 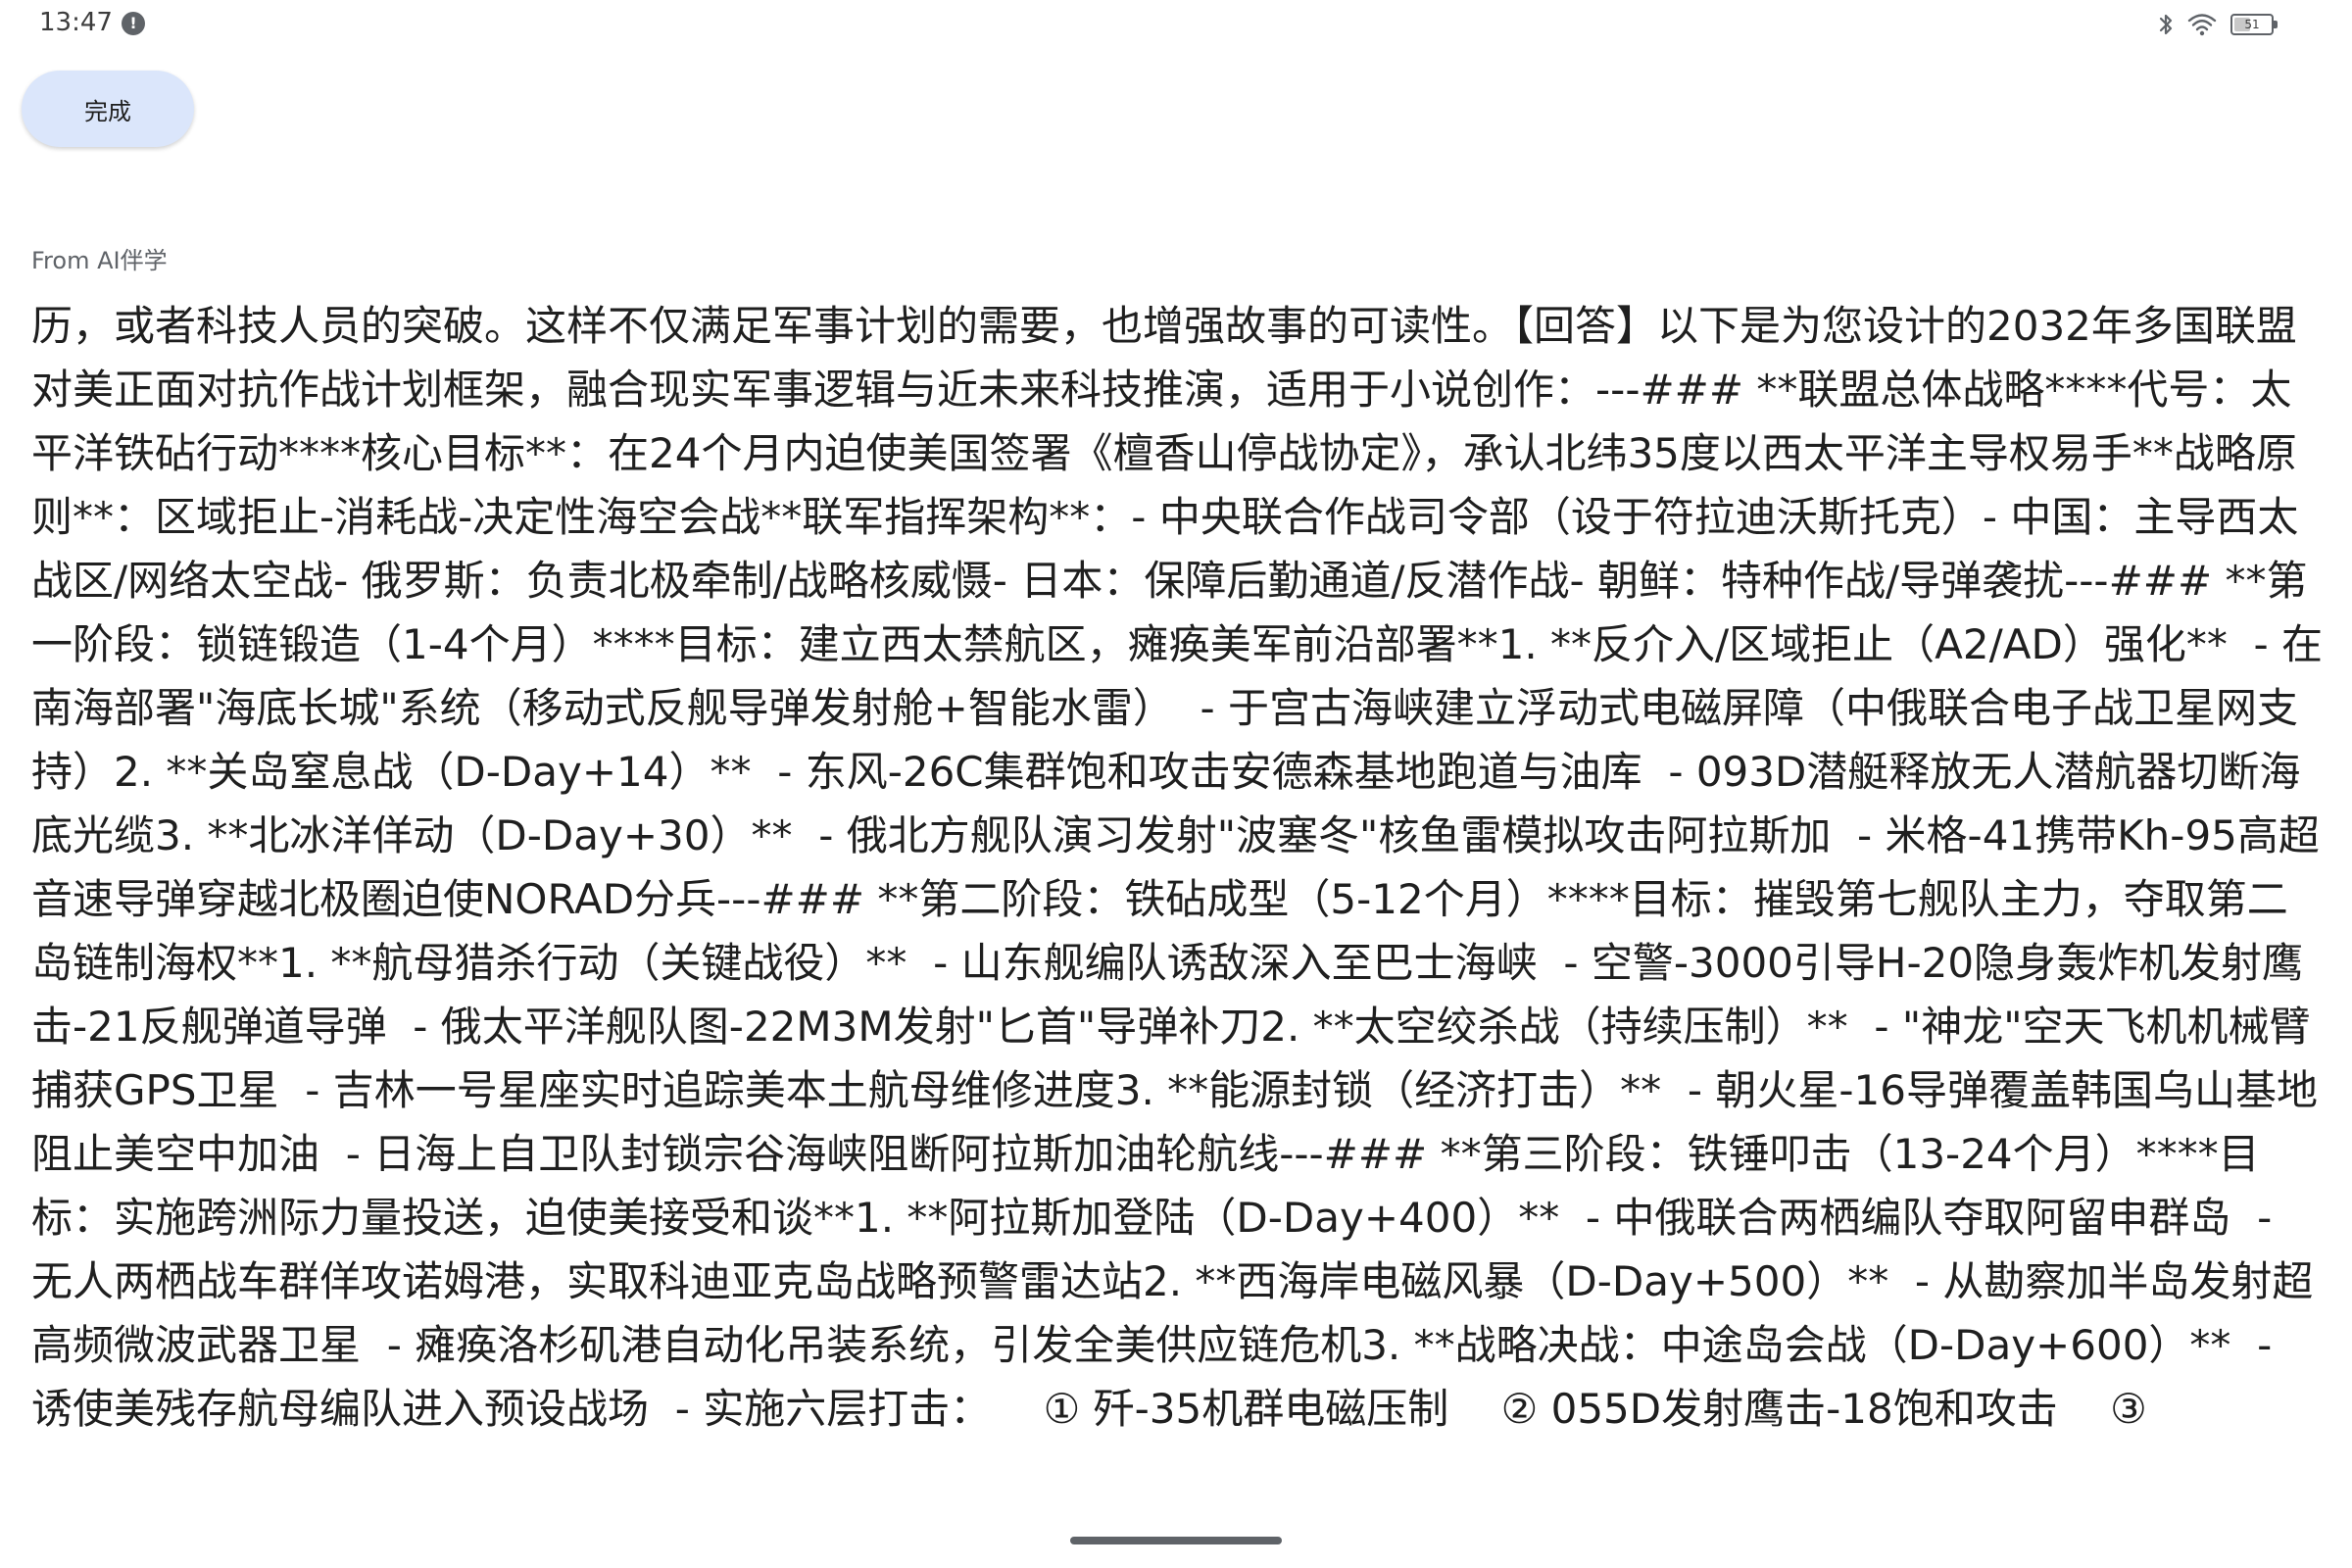 What do you see at coordinates (1176, 23) in the screenshot?
I see `status-bar: 13:47 ! 51` at bounding box center [1176, 23].